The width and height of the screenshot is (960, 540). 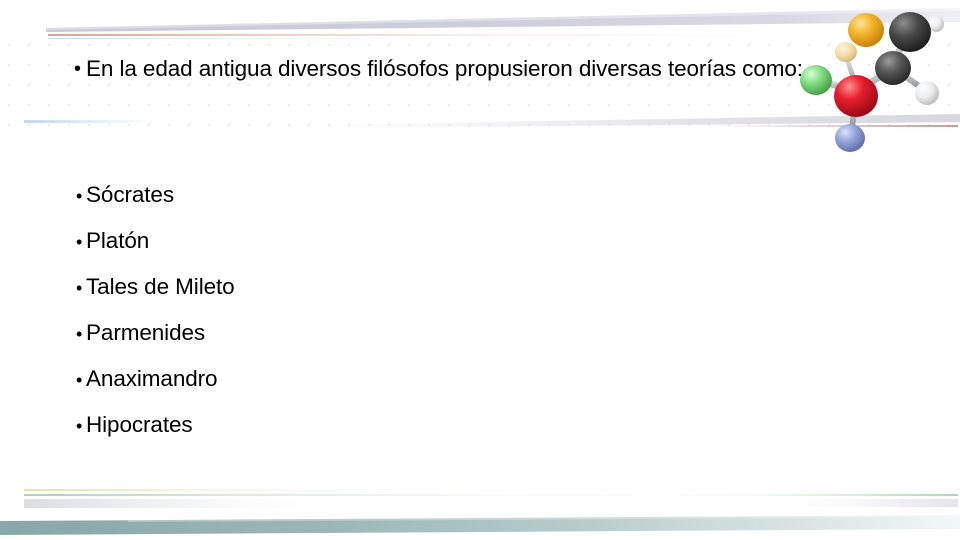 I want to click on nitrogen-atom, so click(x=850, y=138).